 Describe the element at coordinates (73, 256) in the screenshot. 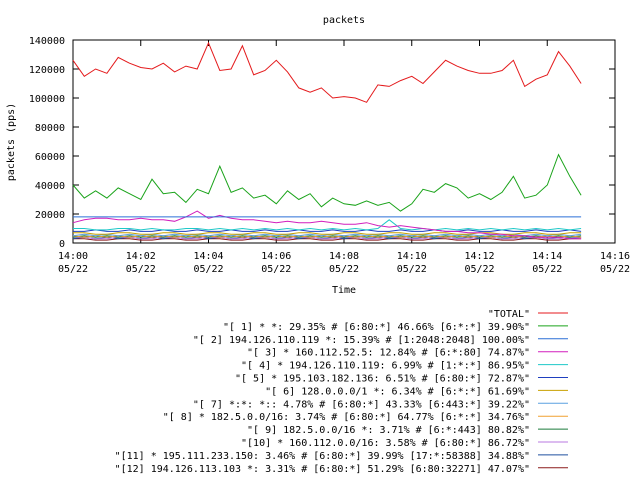

I see `x-tick-label-time: 14:00` at that location.